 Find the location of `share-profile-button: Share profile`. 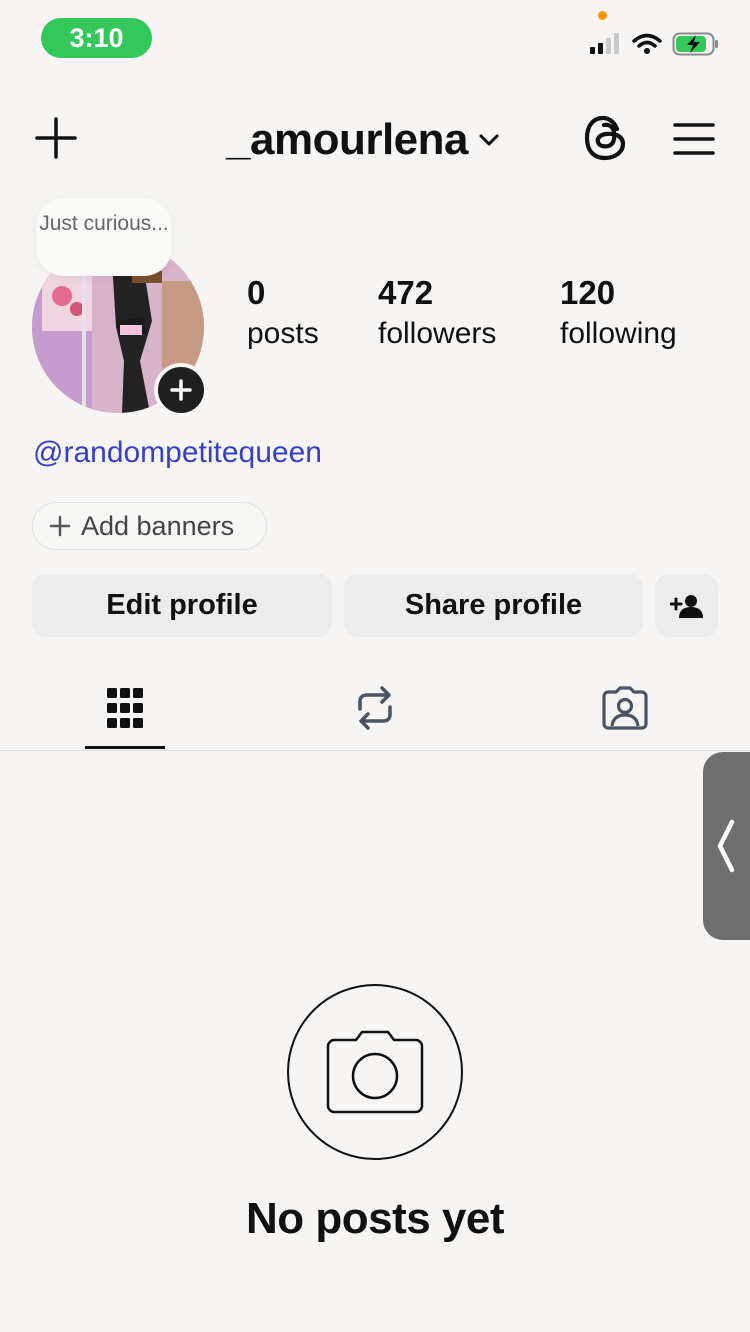

share-profile-button: Share profile is located at coordinates (493, 605).